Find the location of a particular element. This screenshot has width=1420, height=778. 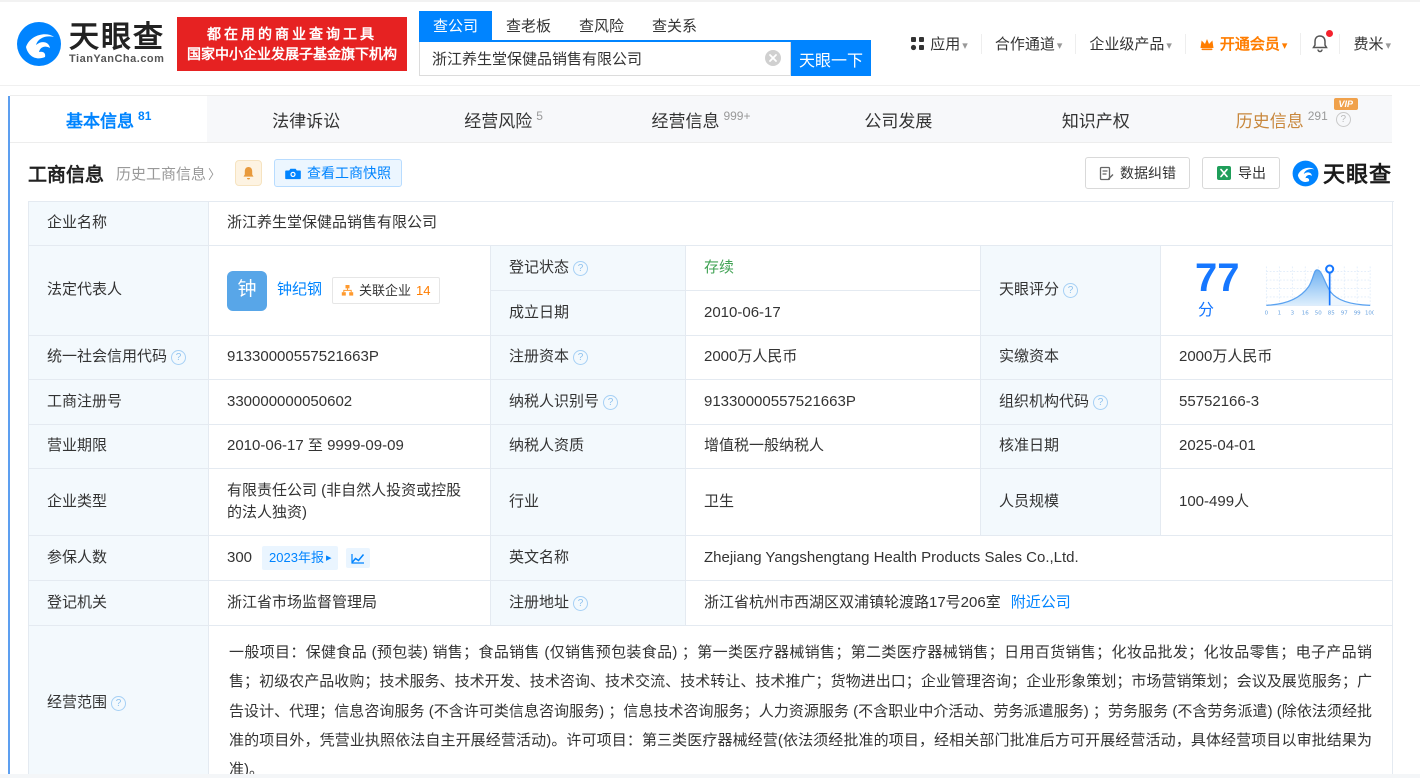

nav-apps: 应用 is located at coordinates (939, 44).